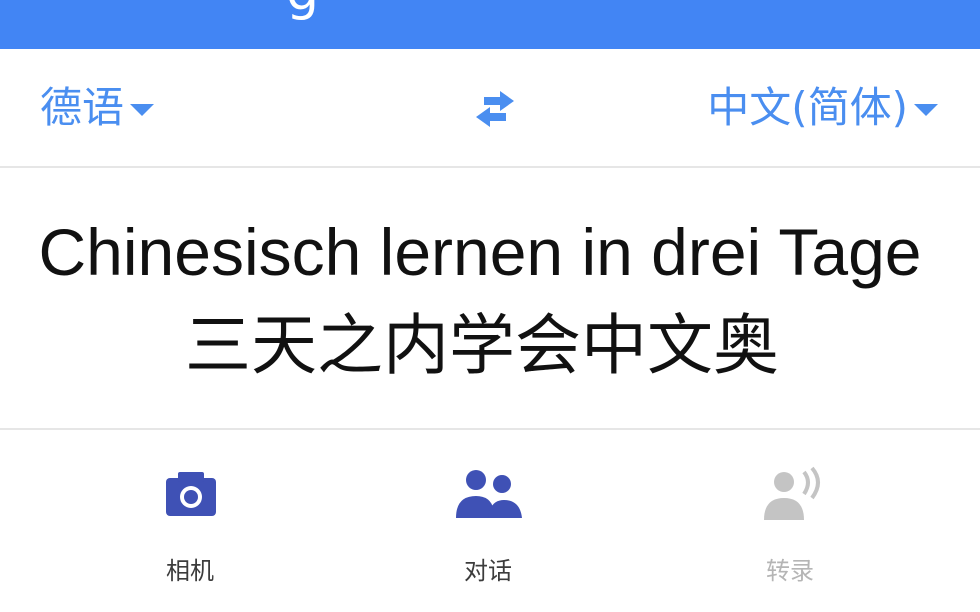 Image resolution: width=980 pixels, height=612 pixels. Describe the element at coordinates (191, 494) in the screenshot. I see `camera-icon` at that location.